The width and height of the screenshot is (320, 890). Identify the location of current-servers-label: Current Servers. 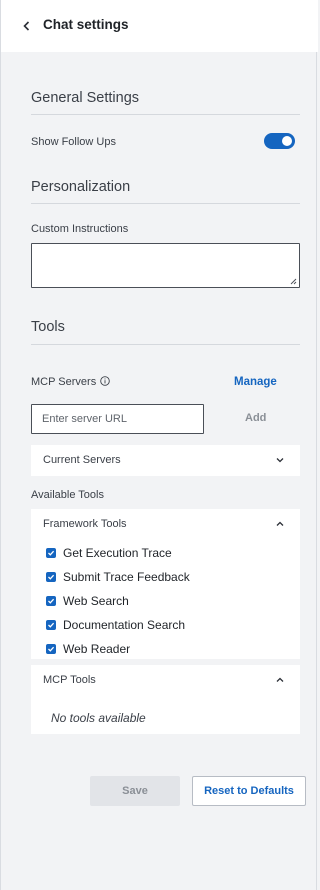
(82, 460).